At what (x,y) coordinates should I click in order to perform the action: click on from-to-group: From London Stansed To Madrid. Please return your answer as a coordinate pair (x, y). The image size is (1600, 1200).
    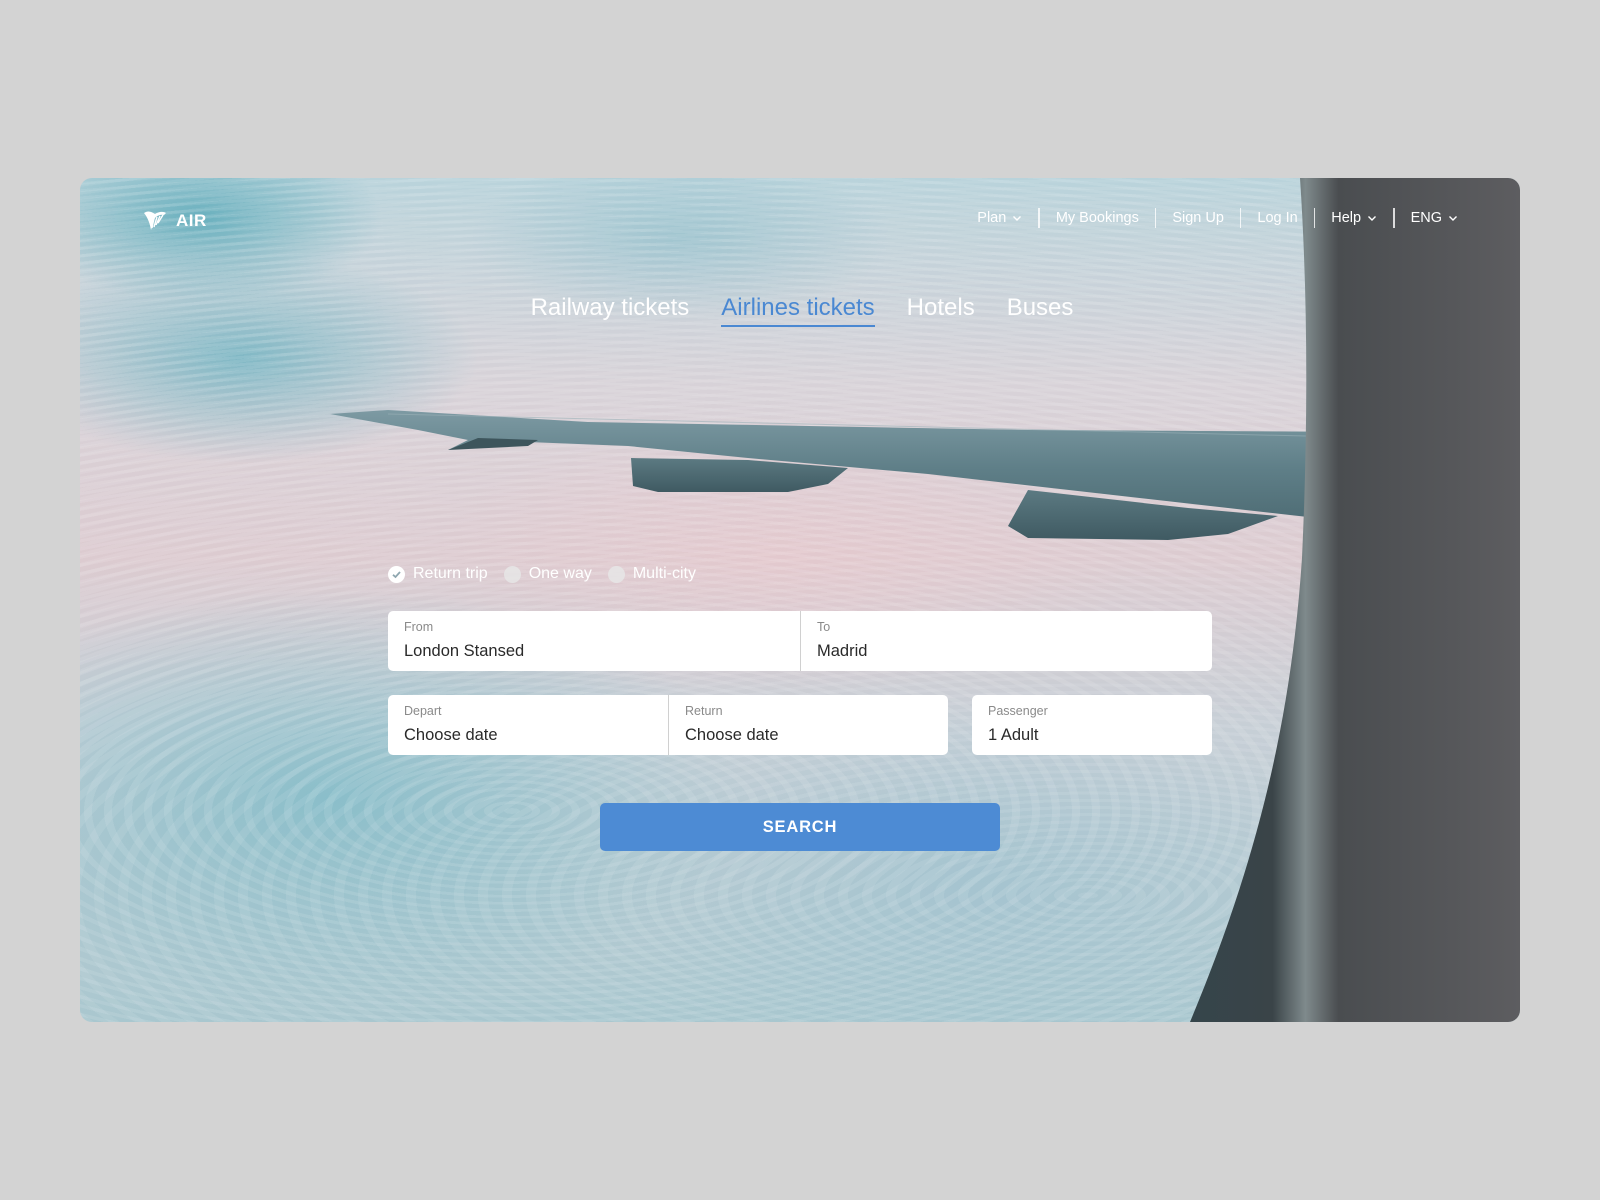
    Looking at the image, I should click on (800, 641).